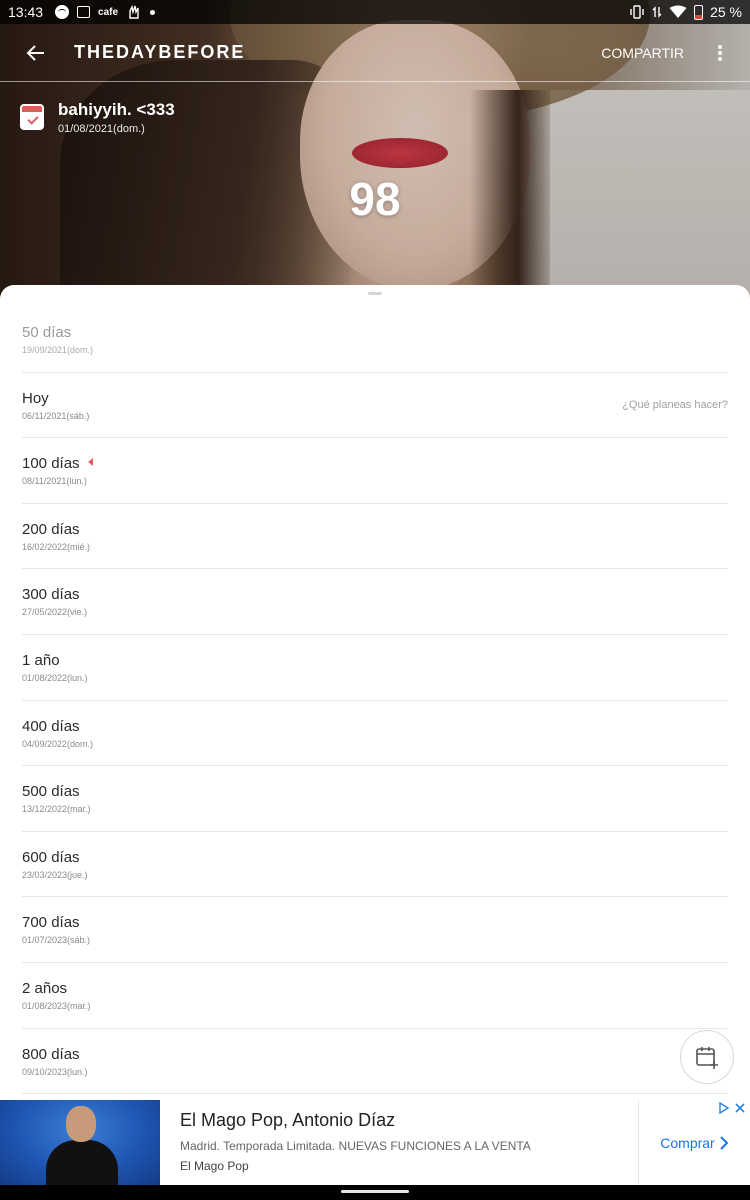  Describe the element at coordinates (32, 117) in the screenshot. I see `calendar-check-icon` at that location.